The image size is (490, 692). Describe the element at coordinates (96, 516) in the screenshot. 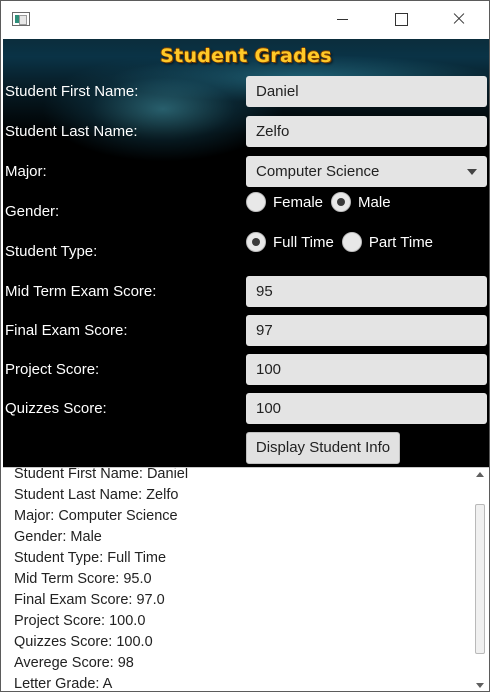

I see `output-line: Major: Computer Science` at that location.